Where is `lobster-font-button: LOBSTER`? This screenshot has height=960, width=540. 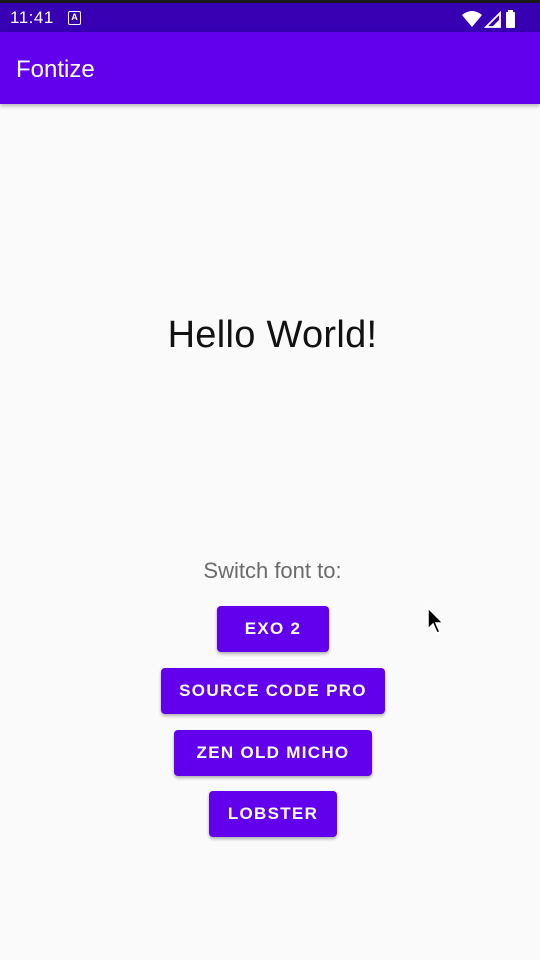 lobster-font-button: LOBSTER is located at coordinates (273, 814).